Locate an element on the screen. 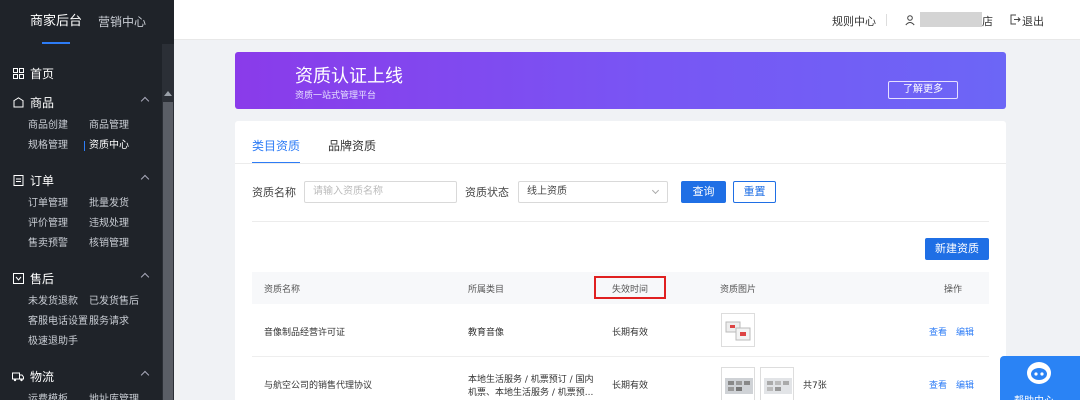 The width and height of the screenshot is (1080, 400). qualification-status-select: 线上资质 is located at coordinates (593, 192).